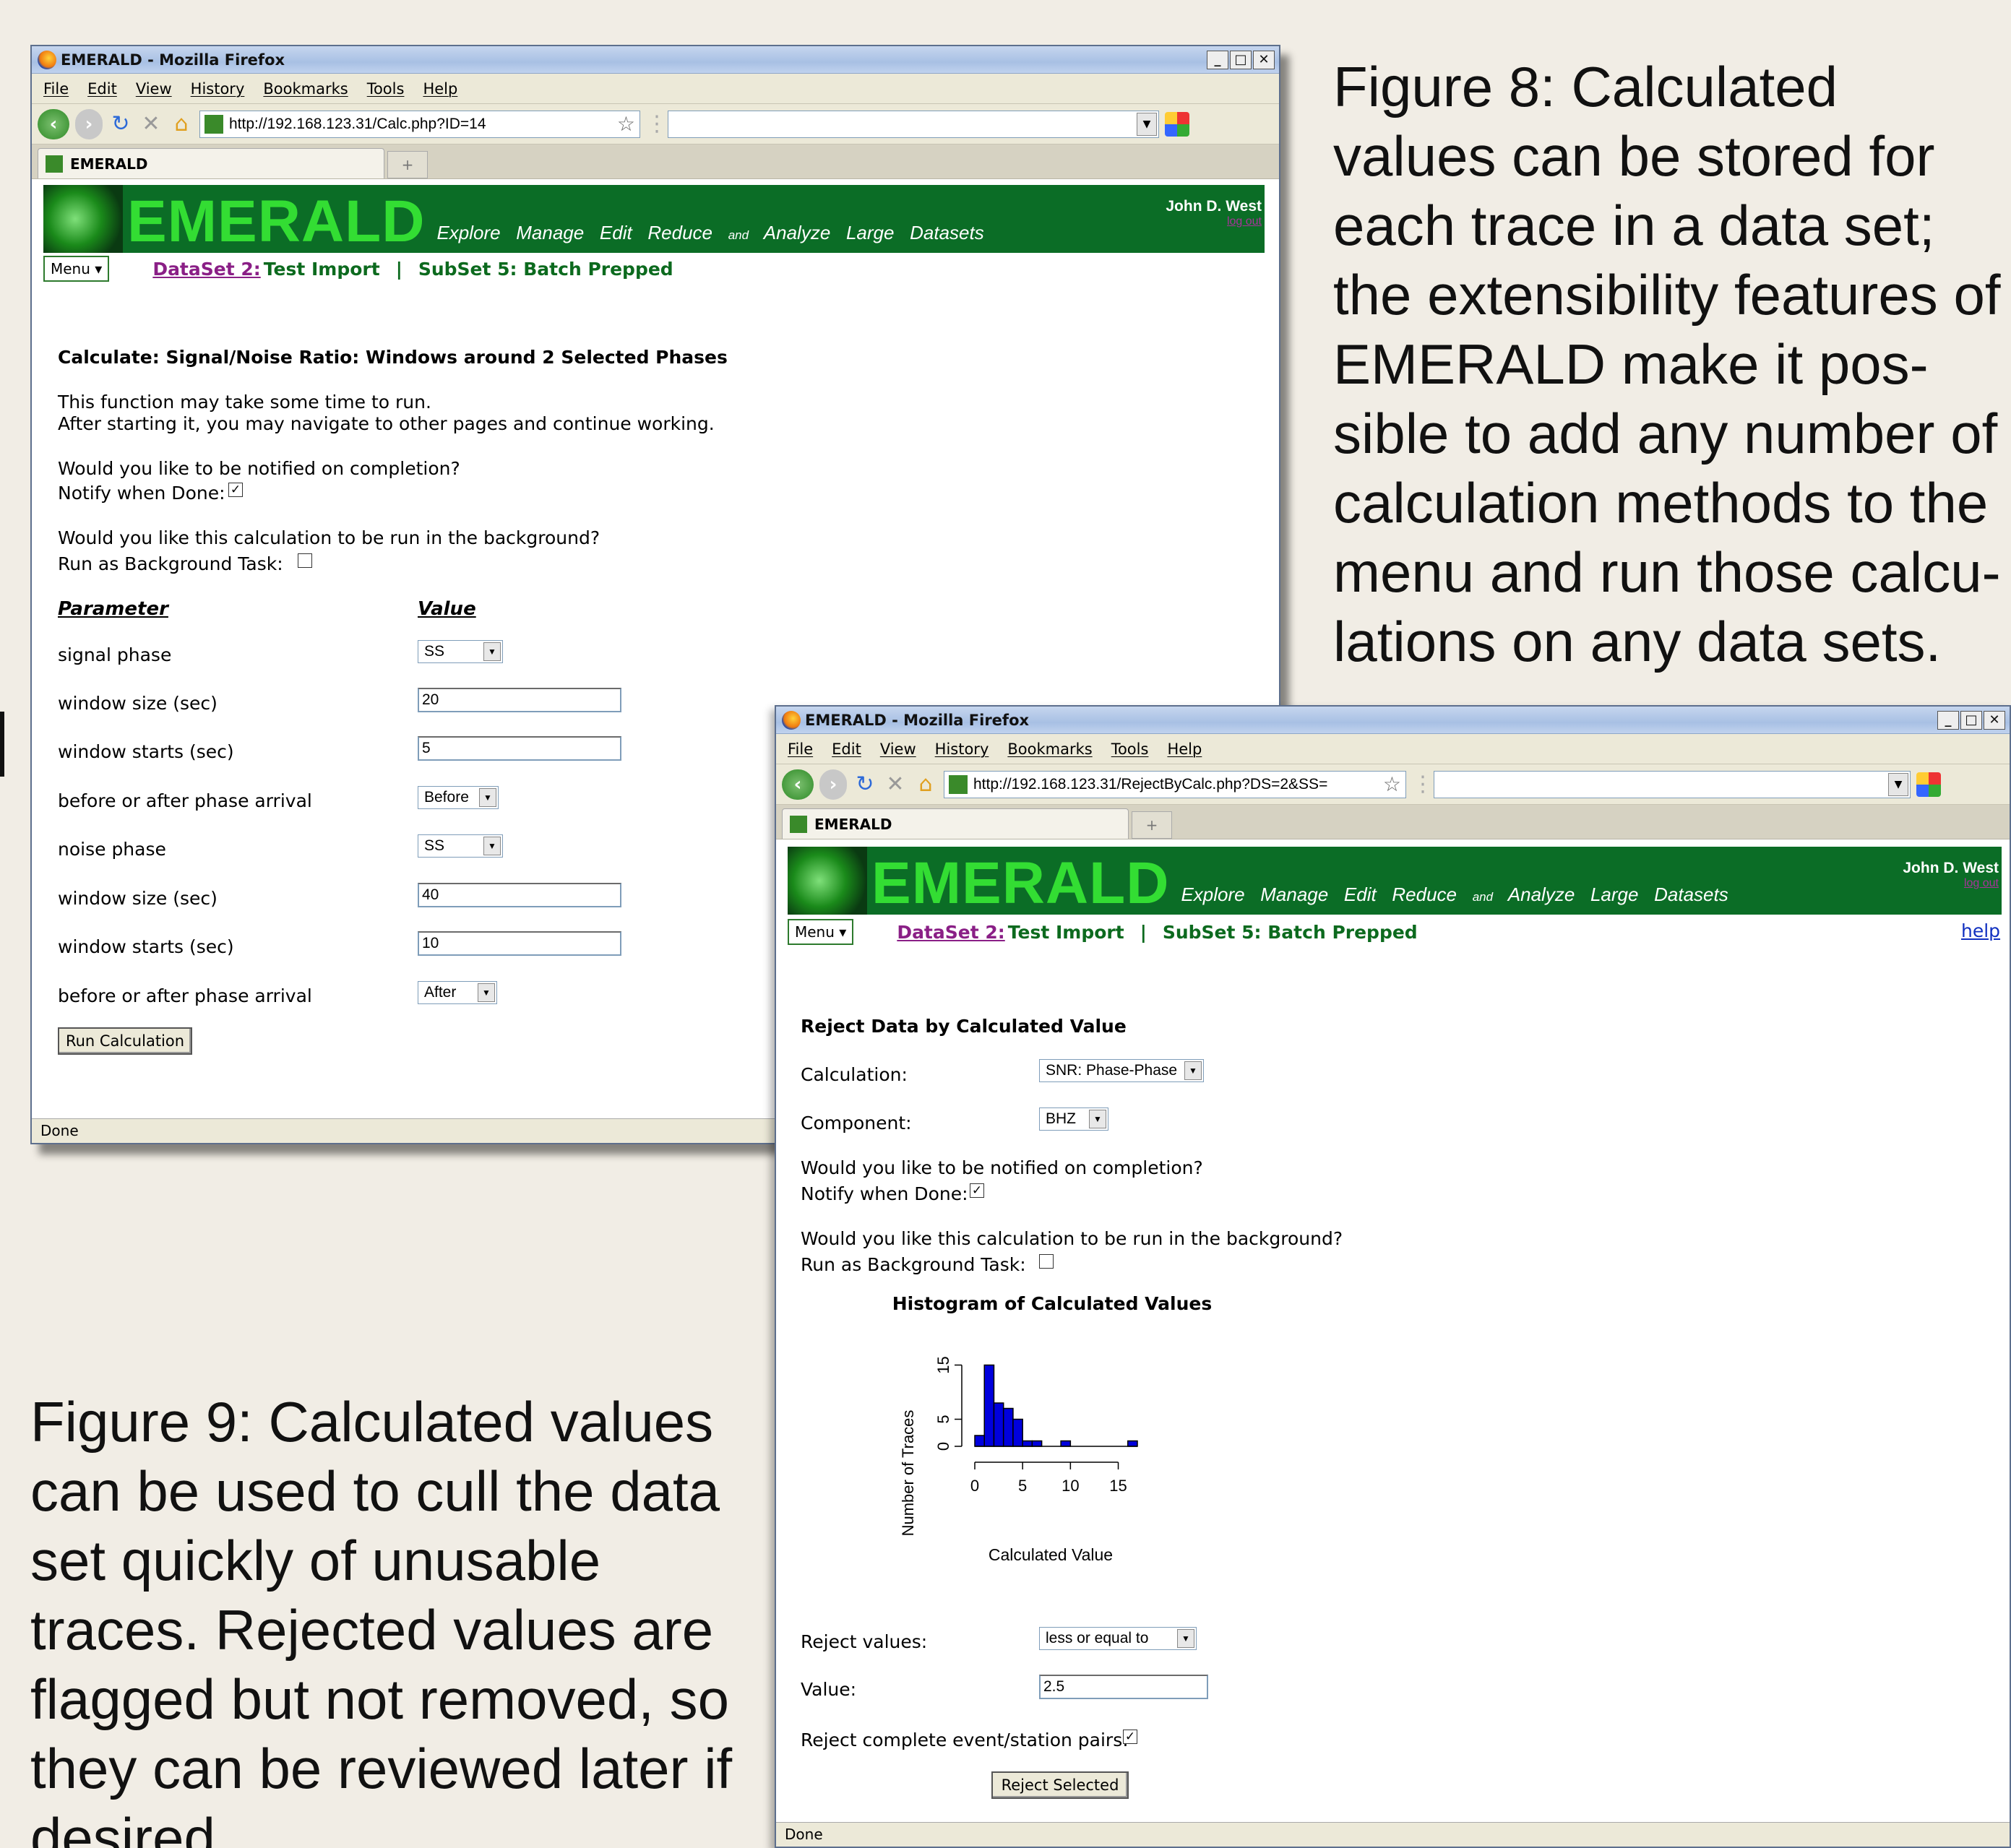  I want to click on figure-8-caption-line: each trace in a data set;, so click(1634, 225).